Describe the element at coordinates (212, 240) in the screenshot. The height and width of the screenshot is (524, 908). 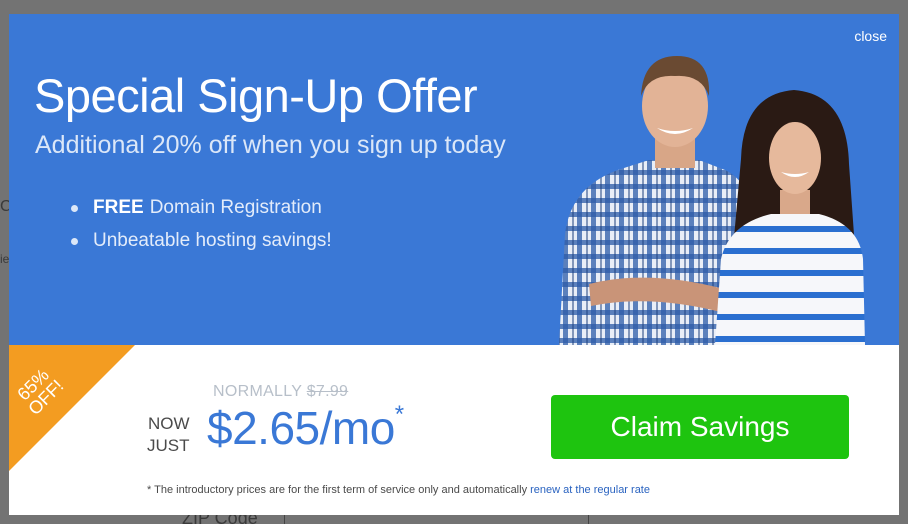
I see `feature-text: Unbeatable hosting savings!` at that location.